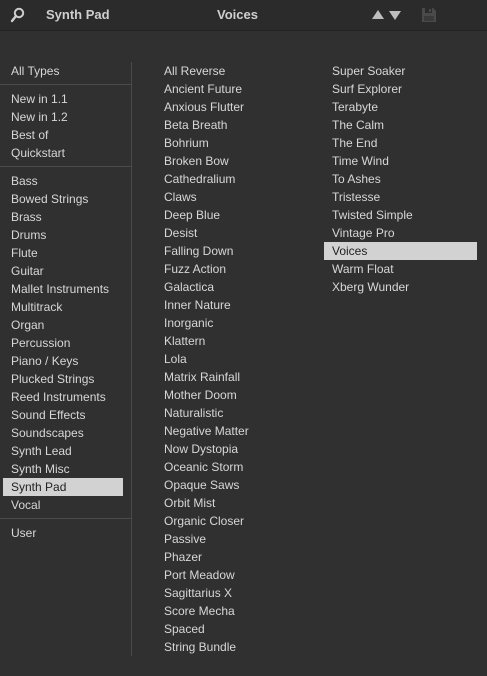 Image resolution: width=487 pixels, height=676 pixels. I want to click on preset-item-opaque-saws: Opaque Saws, so click(235, 485).